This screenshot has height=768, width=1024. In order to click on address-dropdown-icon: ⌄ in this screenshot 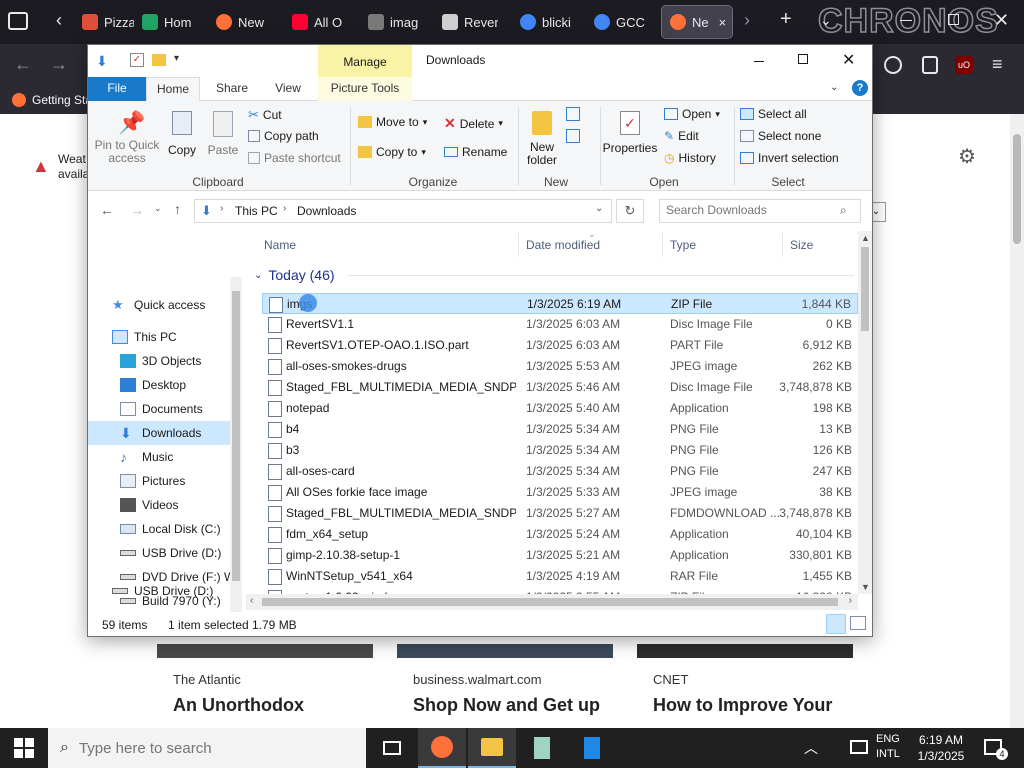, I will do `click(599, 208)`.